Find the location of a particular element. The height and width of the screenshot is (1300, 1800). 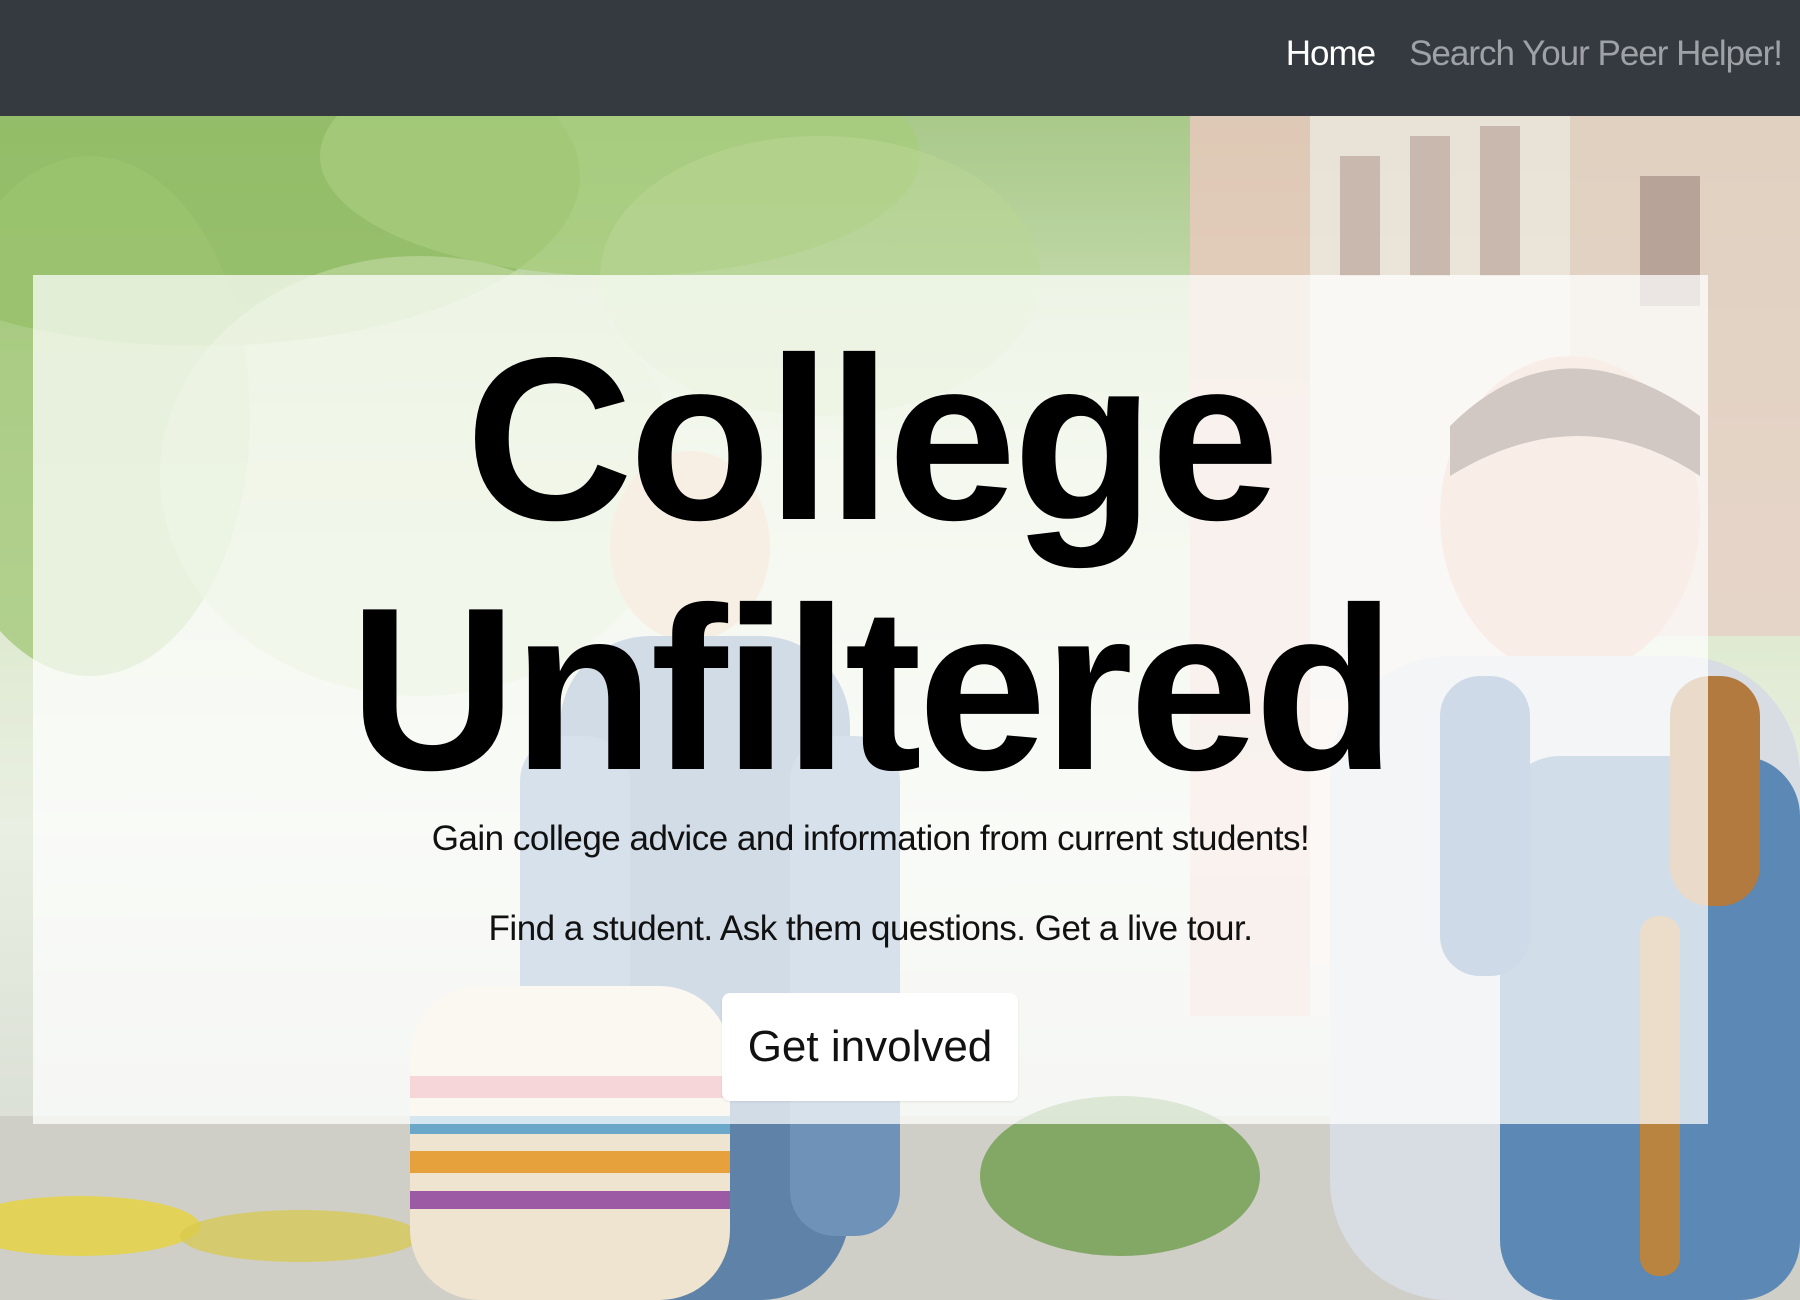

nav-links: Home Search Your Peer Helper! is located at coordinates (1534, 54).